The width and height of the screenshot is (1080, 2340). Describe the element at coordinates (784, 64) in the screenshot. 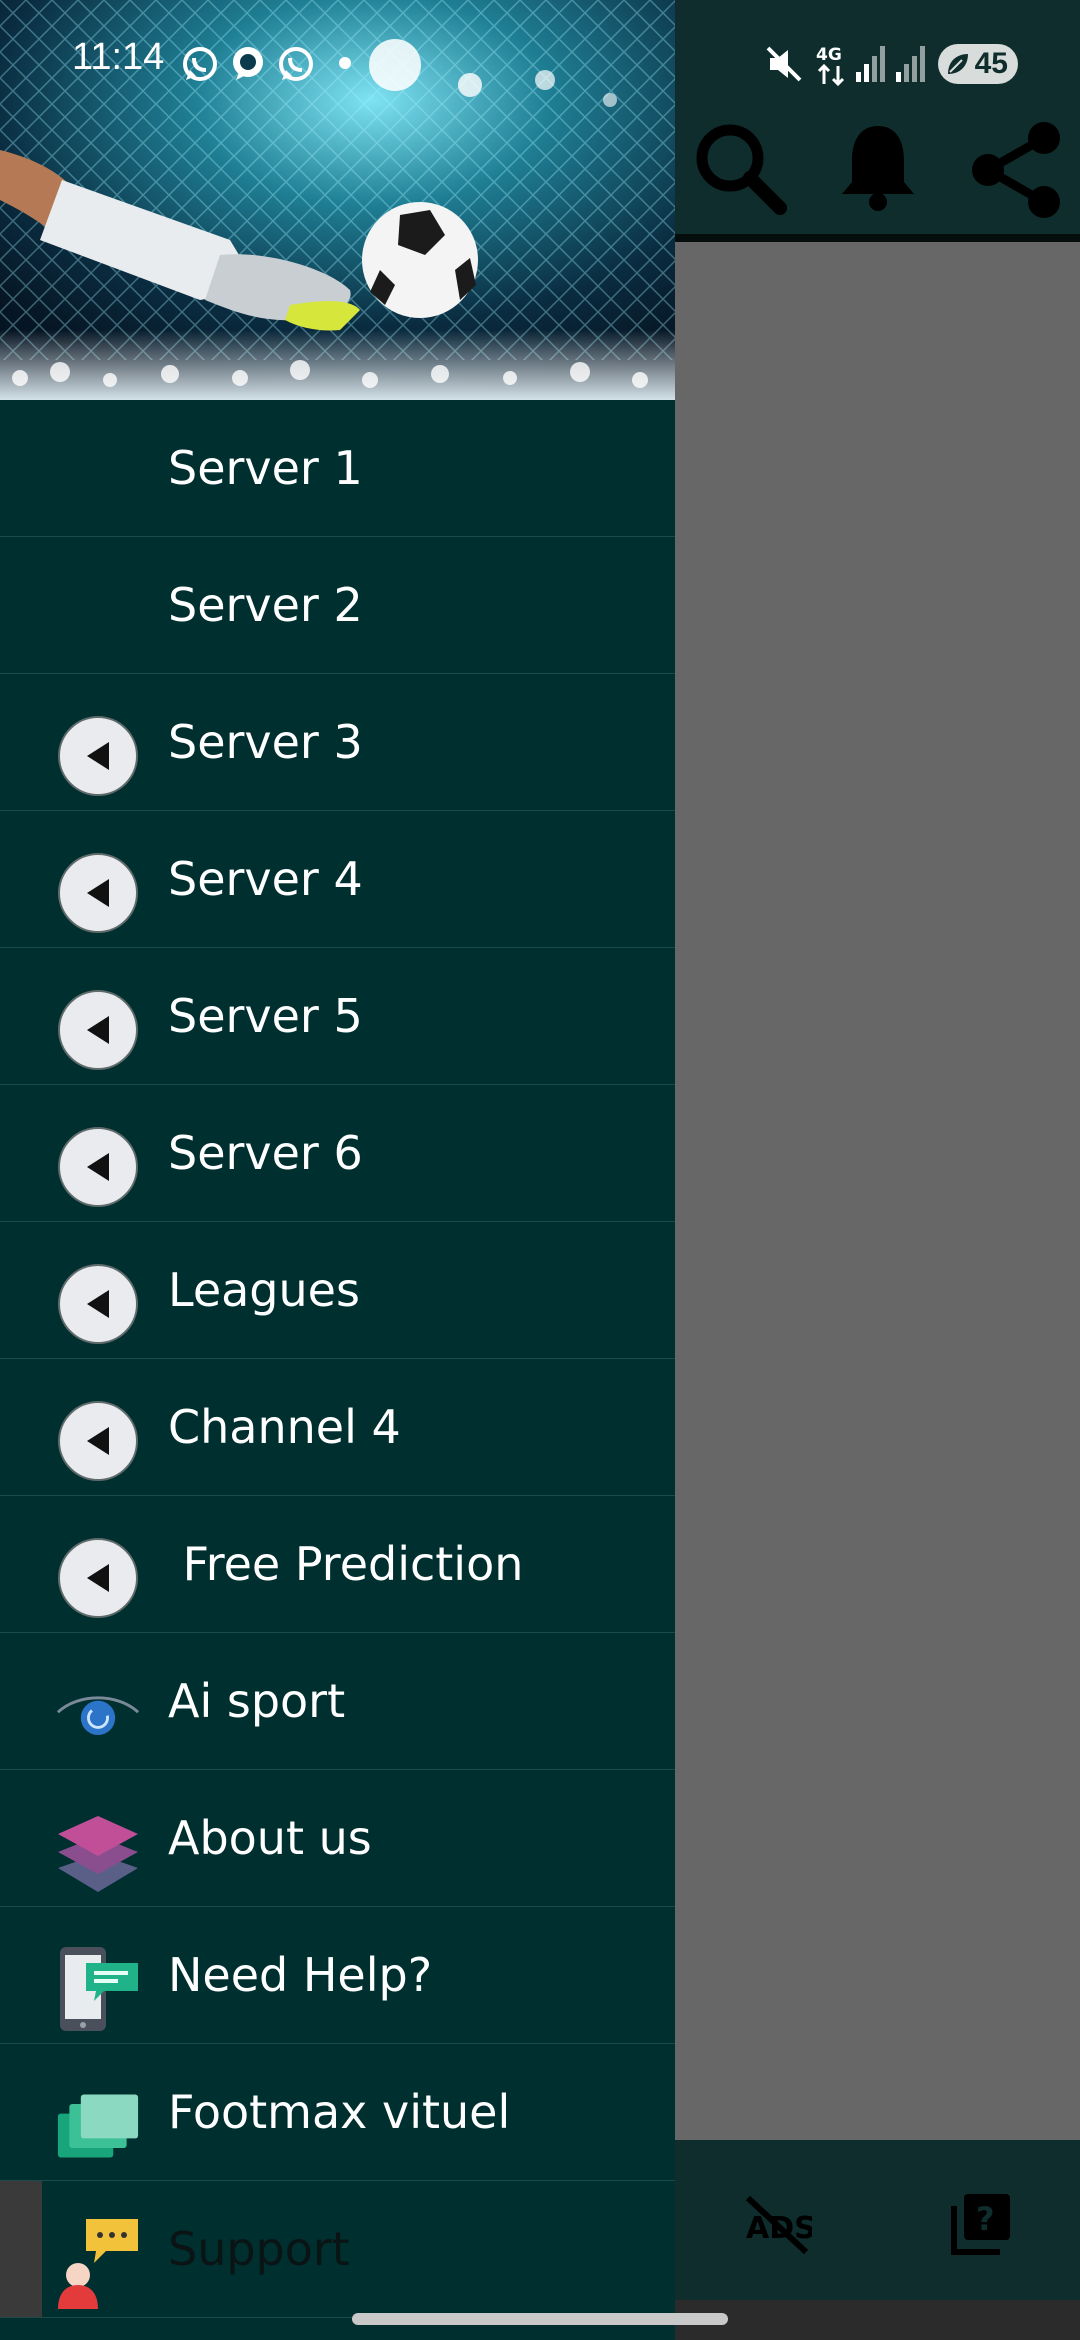

I see `mute-icon` at that location.